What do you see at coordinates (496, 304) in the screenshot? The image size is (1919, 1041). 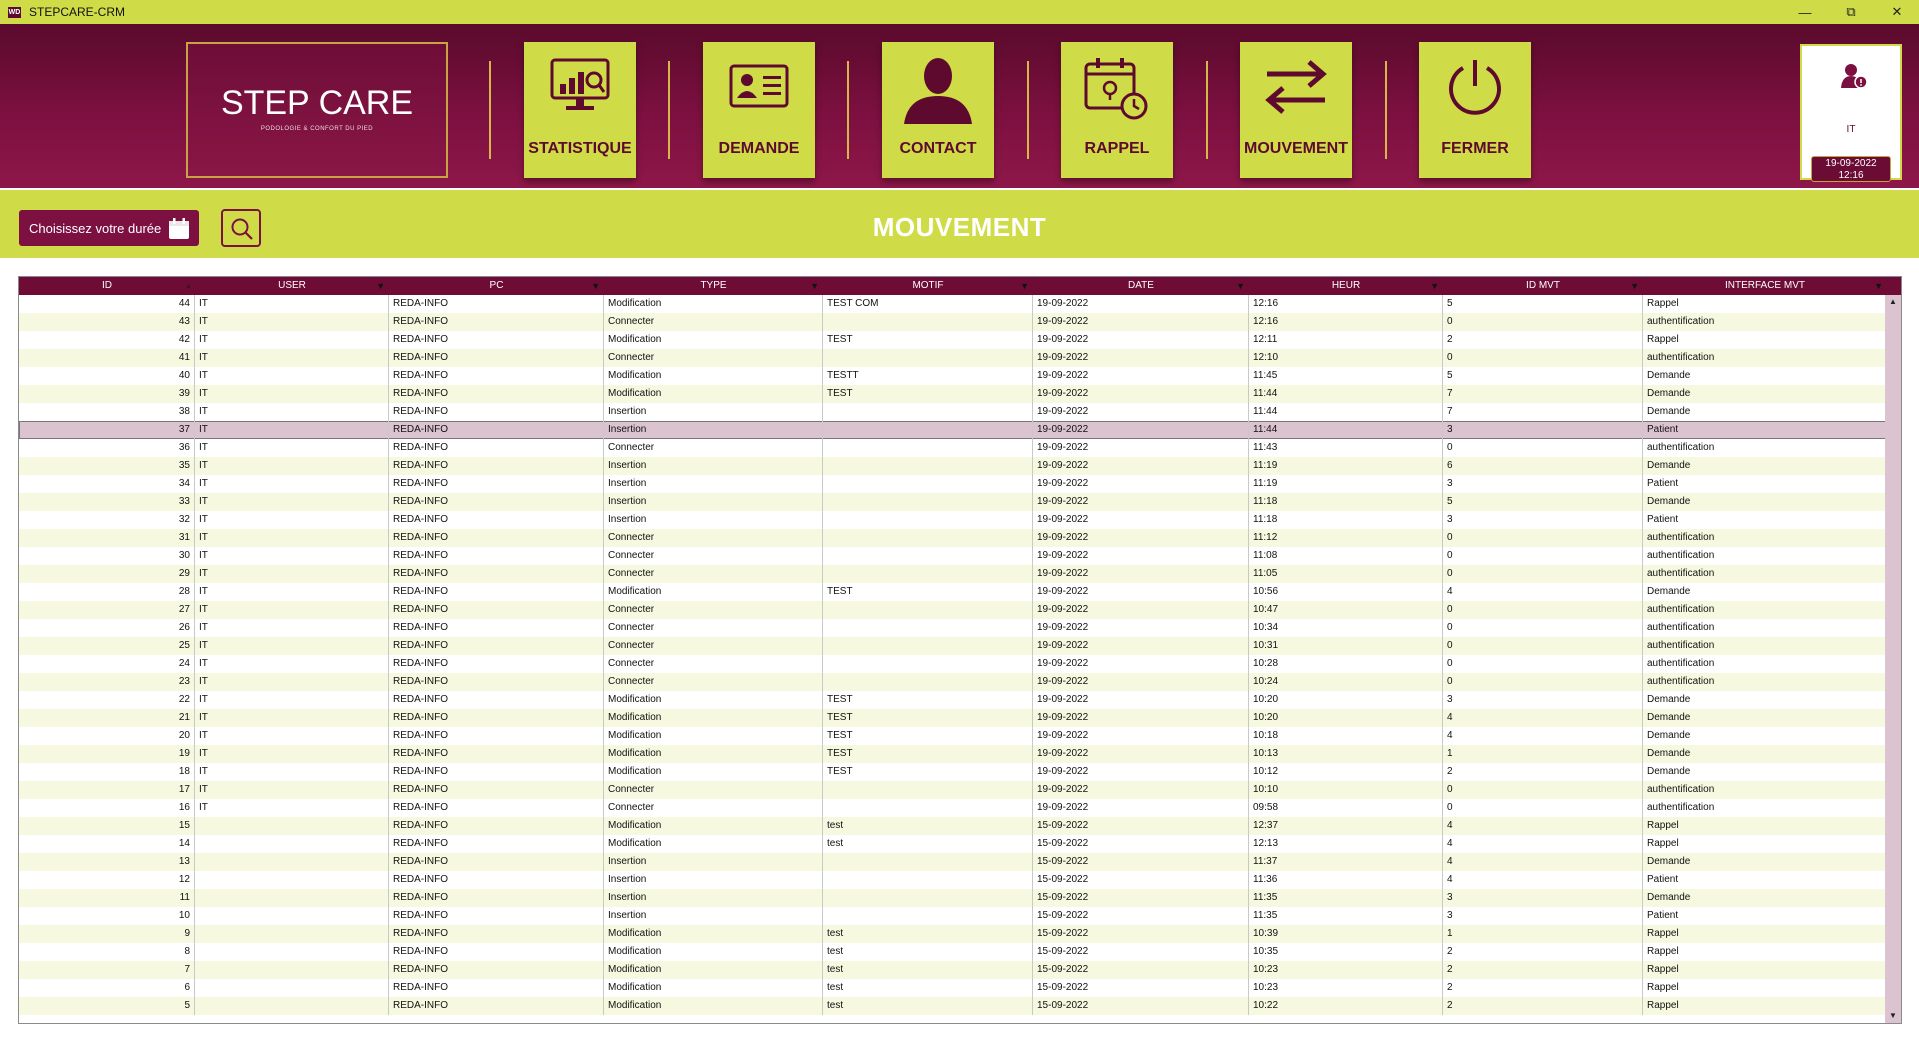 I see `cell-pc: REDA-INFO` at bounding box center [496, 304].